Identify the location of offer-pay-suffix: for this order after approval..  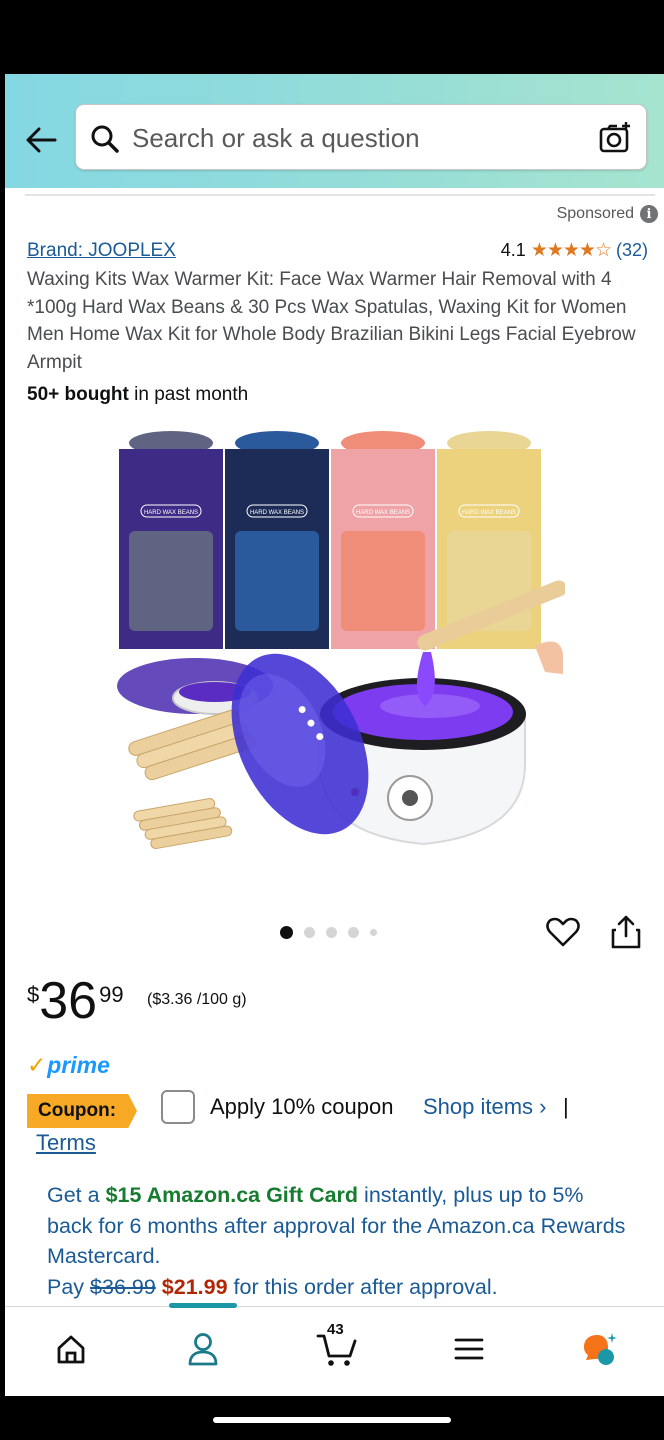
(362, 1286).